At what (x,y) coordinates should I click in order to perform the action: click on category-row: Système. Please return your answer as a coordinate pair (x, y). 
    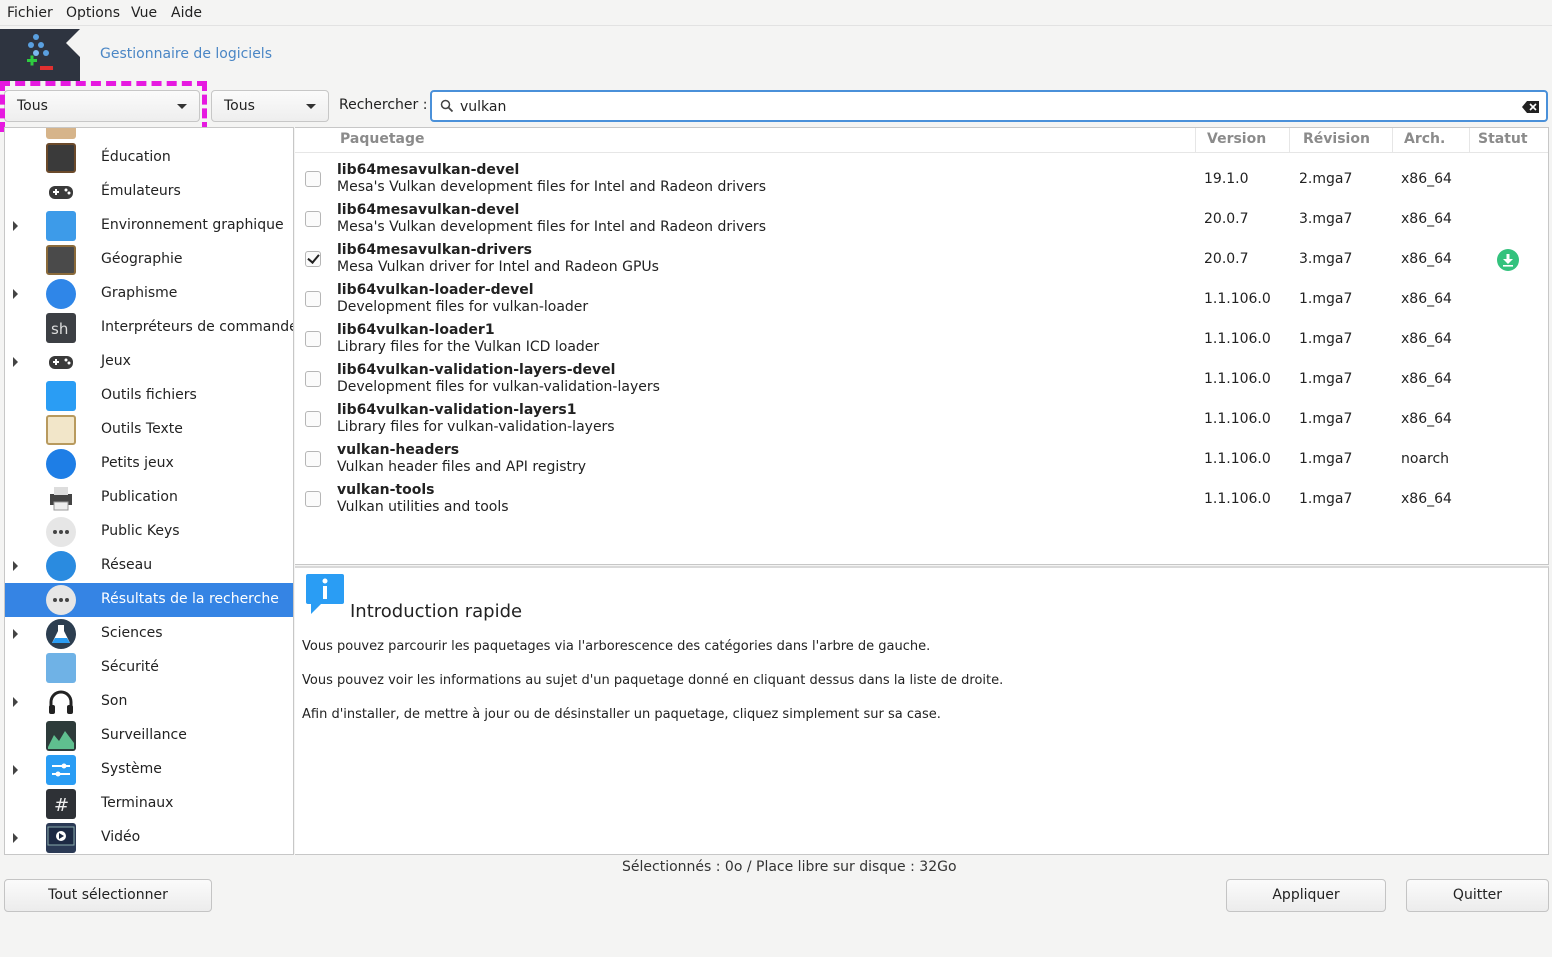
    Looking at the image, I should click on (149, 770).